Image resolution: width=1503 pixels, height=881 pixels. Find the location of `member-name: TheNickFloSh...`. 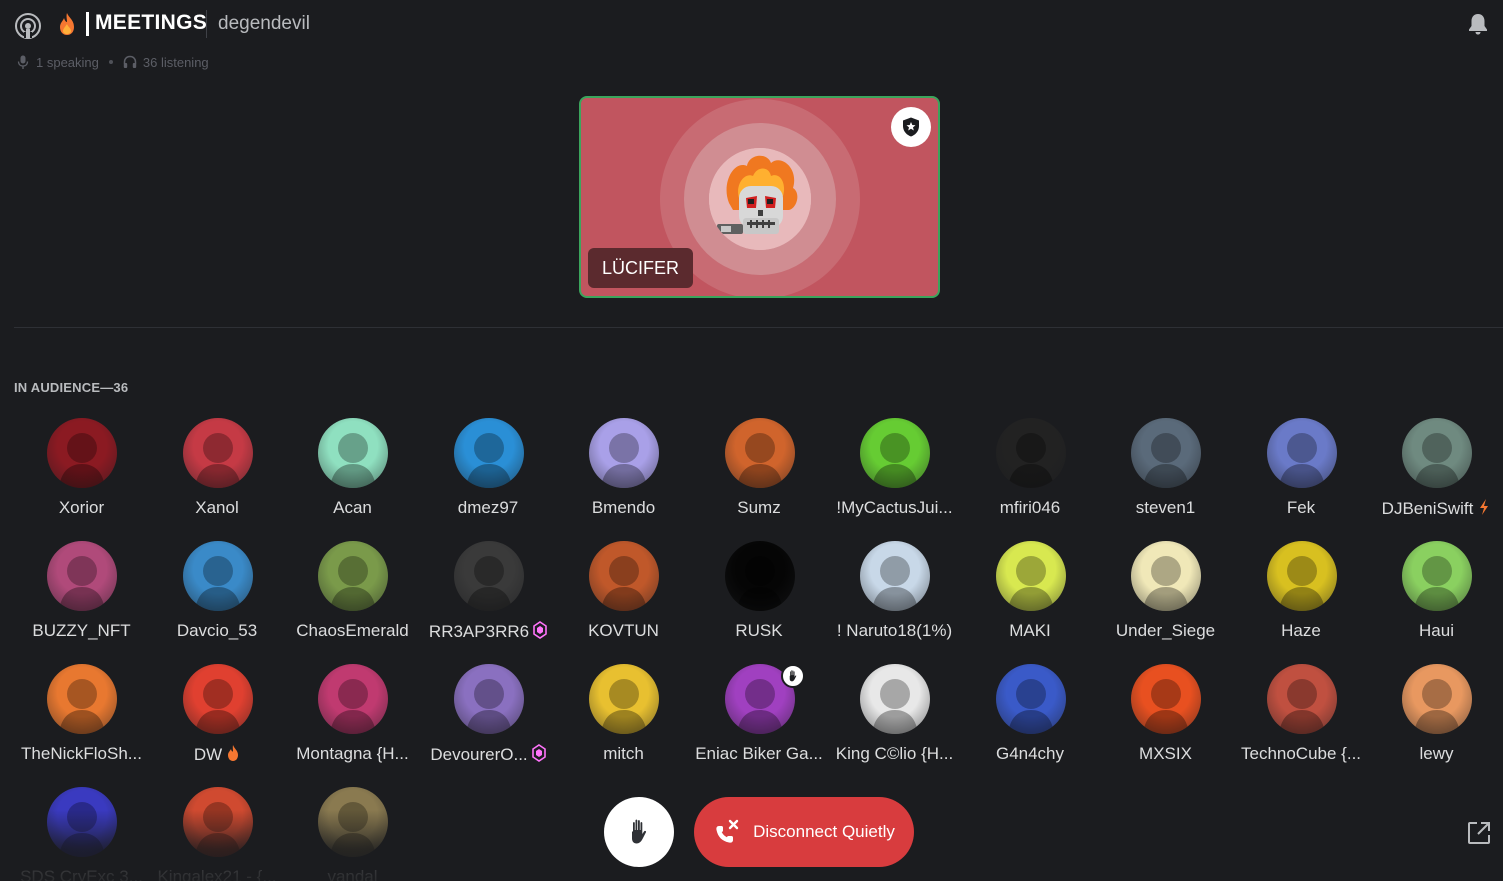

member-name: TheNickFloSh... is located at coordinates (81, 754).